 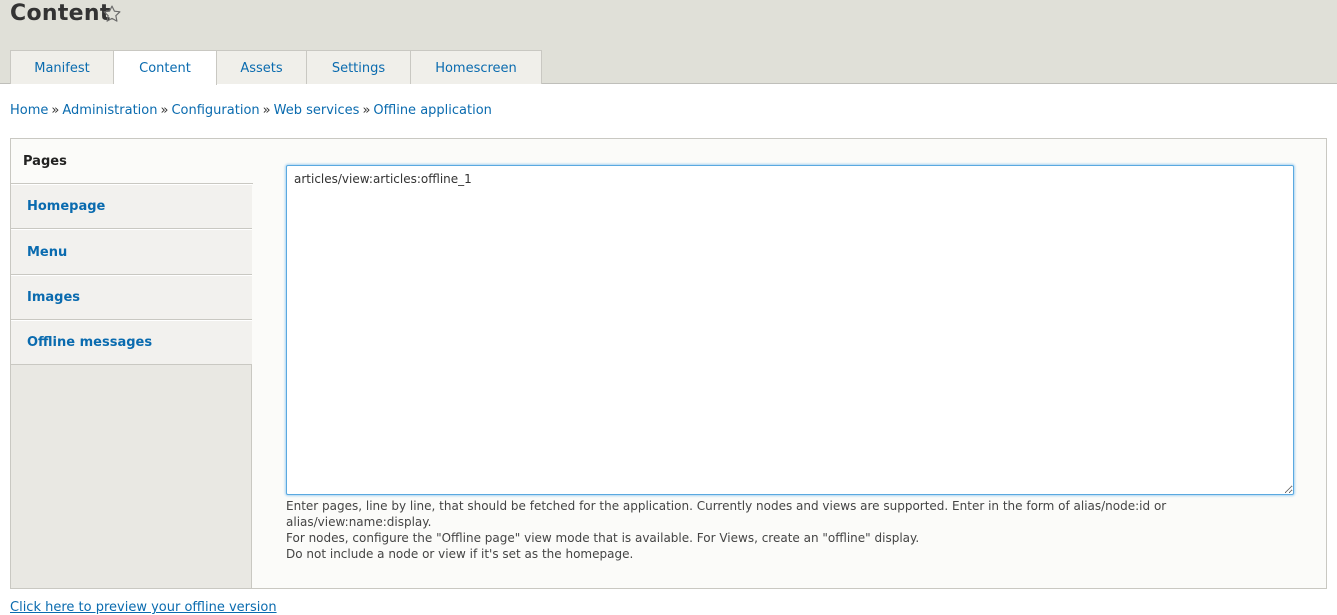 What do you see at coordinates (262, 67) in the screenshot?
I see `tab-assets: Assets` at bounding box center [262, 67].